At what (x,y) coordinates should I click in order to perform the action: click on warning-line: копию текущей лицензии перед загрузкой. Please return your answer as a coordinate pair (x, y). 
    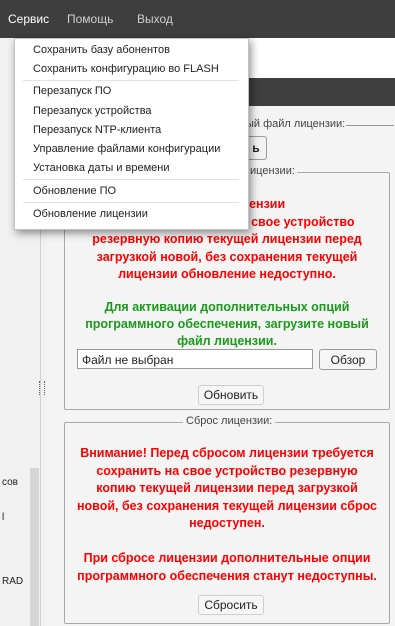
    Looking at the image, I should click on (227, 488).